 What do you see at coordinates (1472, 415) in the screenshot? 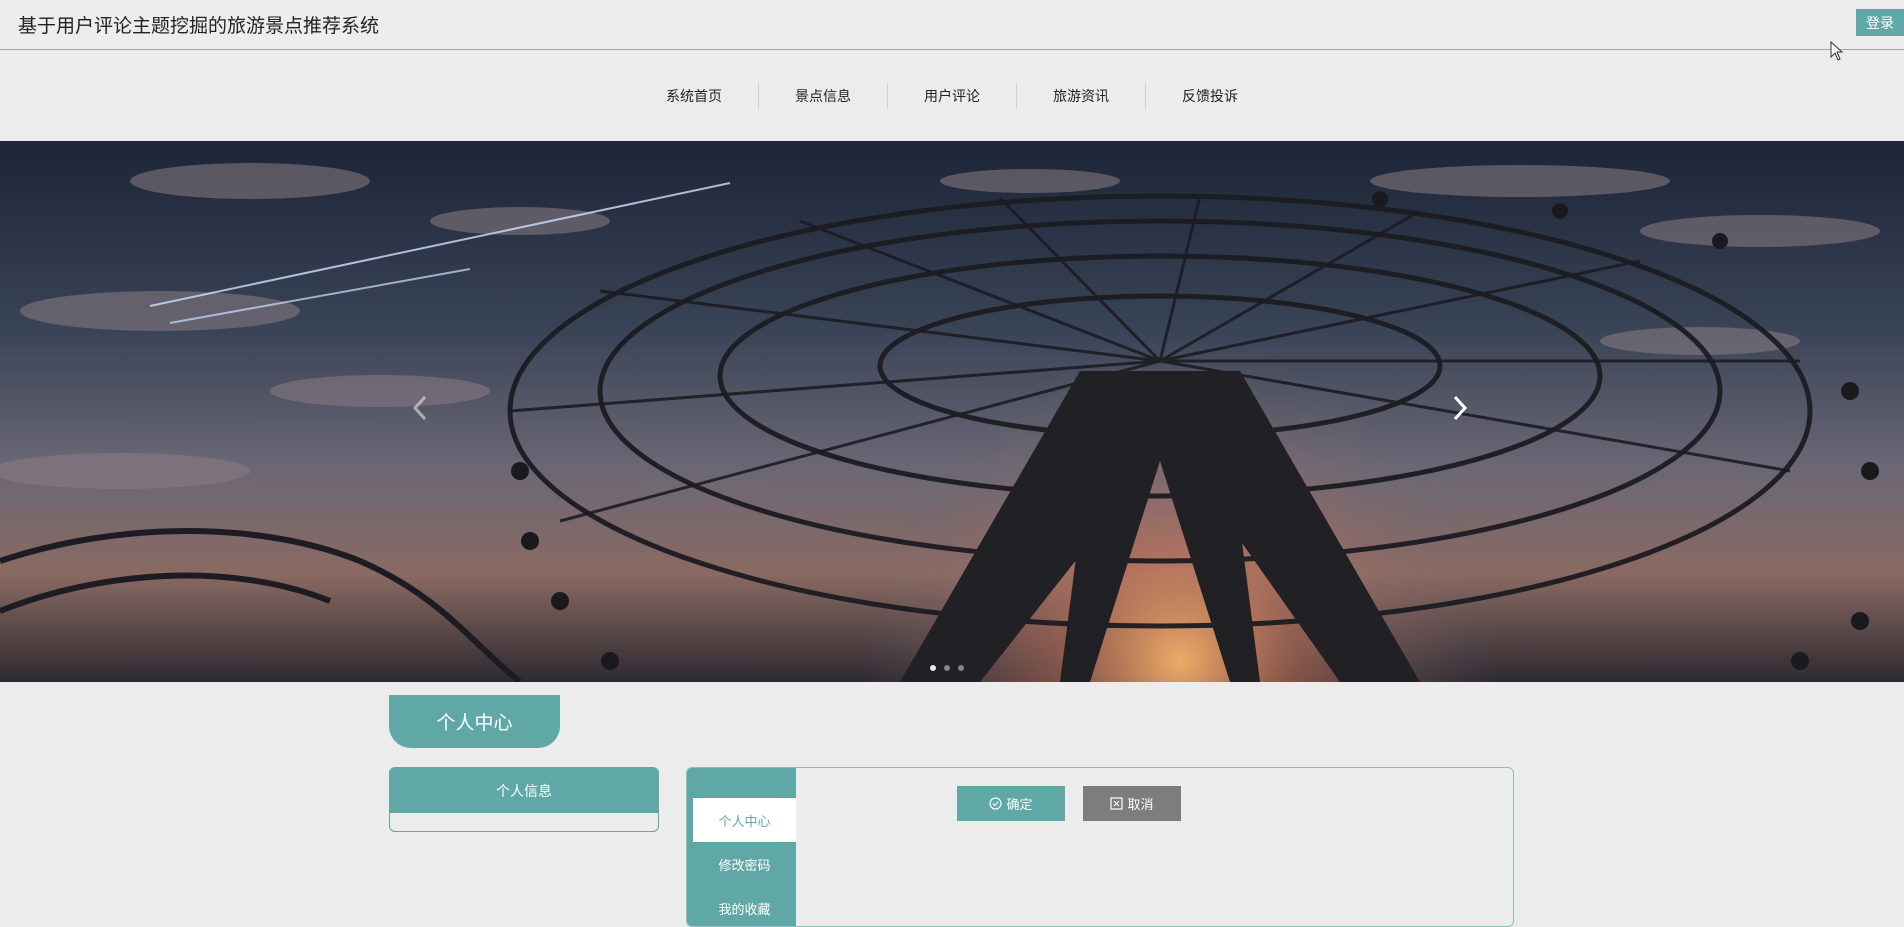
I see `carousel-next-button` at bounding box center [1472, 415].